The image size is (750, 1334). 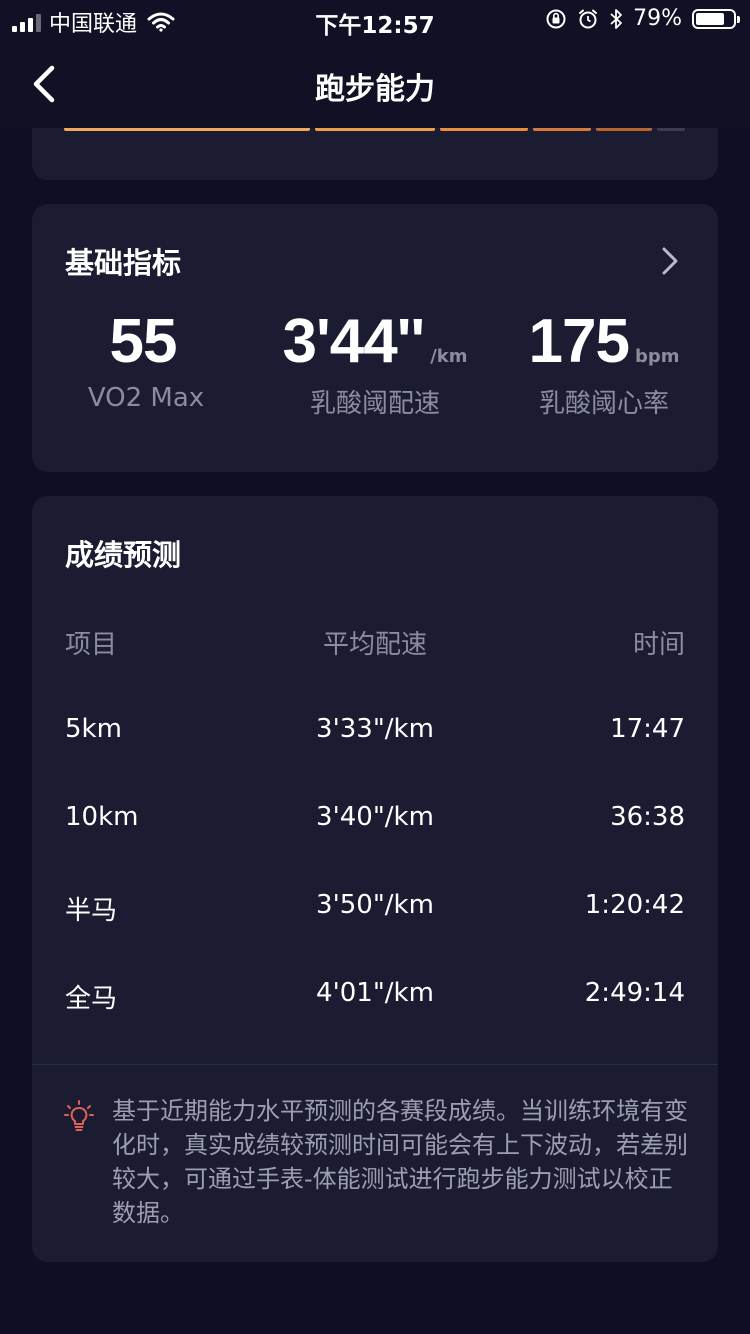 I want to click on prediction-title: 成绩预测, so click(x=123, y=555).